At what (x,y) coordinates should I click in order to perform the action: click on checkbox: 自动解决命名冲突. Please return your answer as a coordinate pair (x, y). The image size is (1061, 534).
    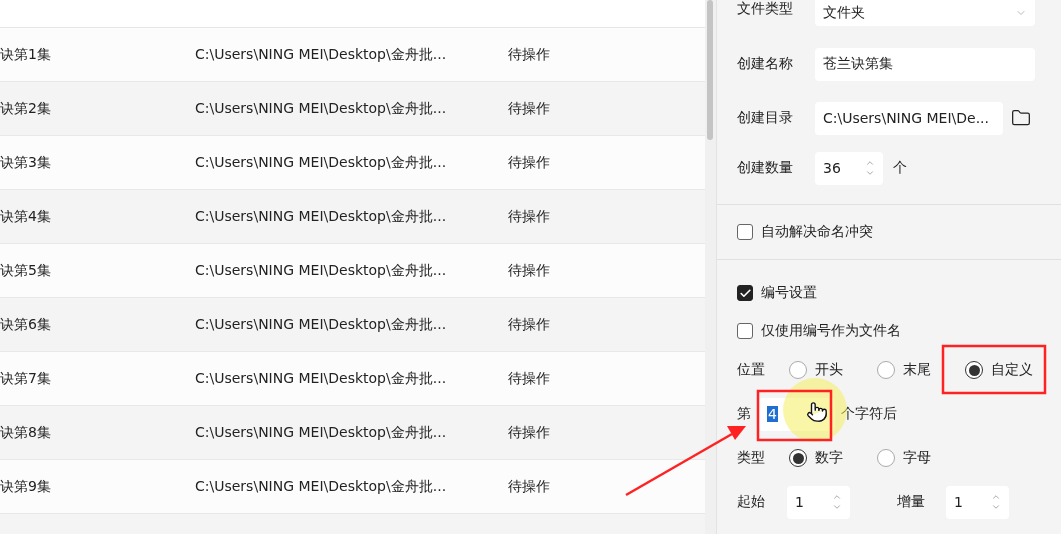
    Looking at the image, I should click on (805, 232).